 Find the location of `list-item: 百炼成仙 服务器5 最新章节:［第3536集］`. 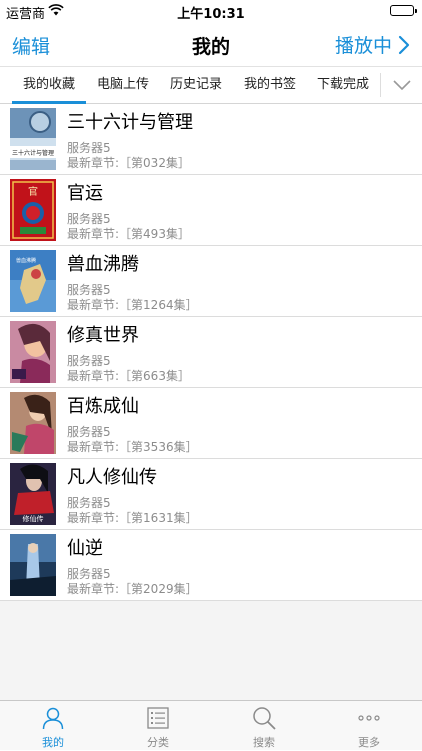

list-item: 百炼成仙 服务器5 最新章节:［第3536集］ is located at coordinates (211, 423).